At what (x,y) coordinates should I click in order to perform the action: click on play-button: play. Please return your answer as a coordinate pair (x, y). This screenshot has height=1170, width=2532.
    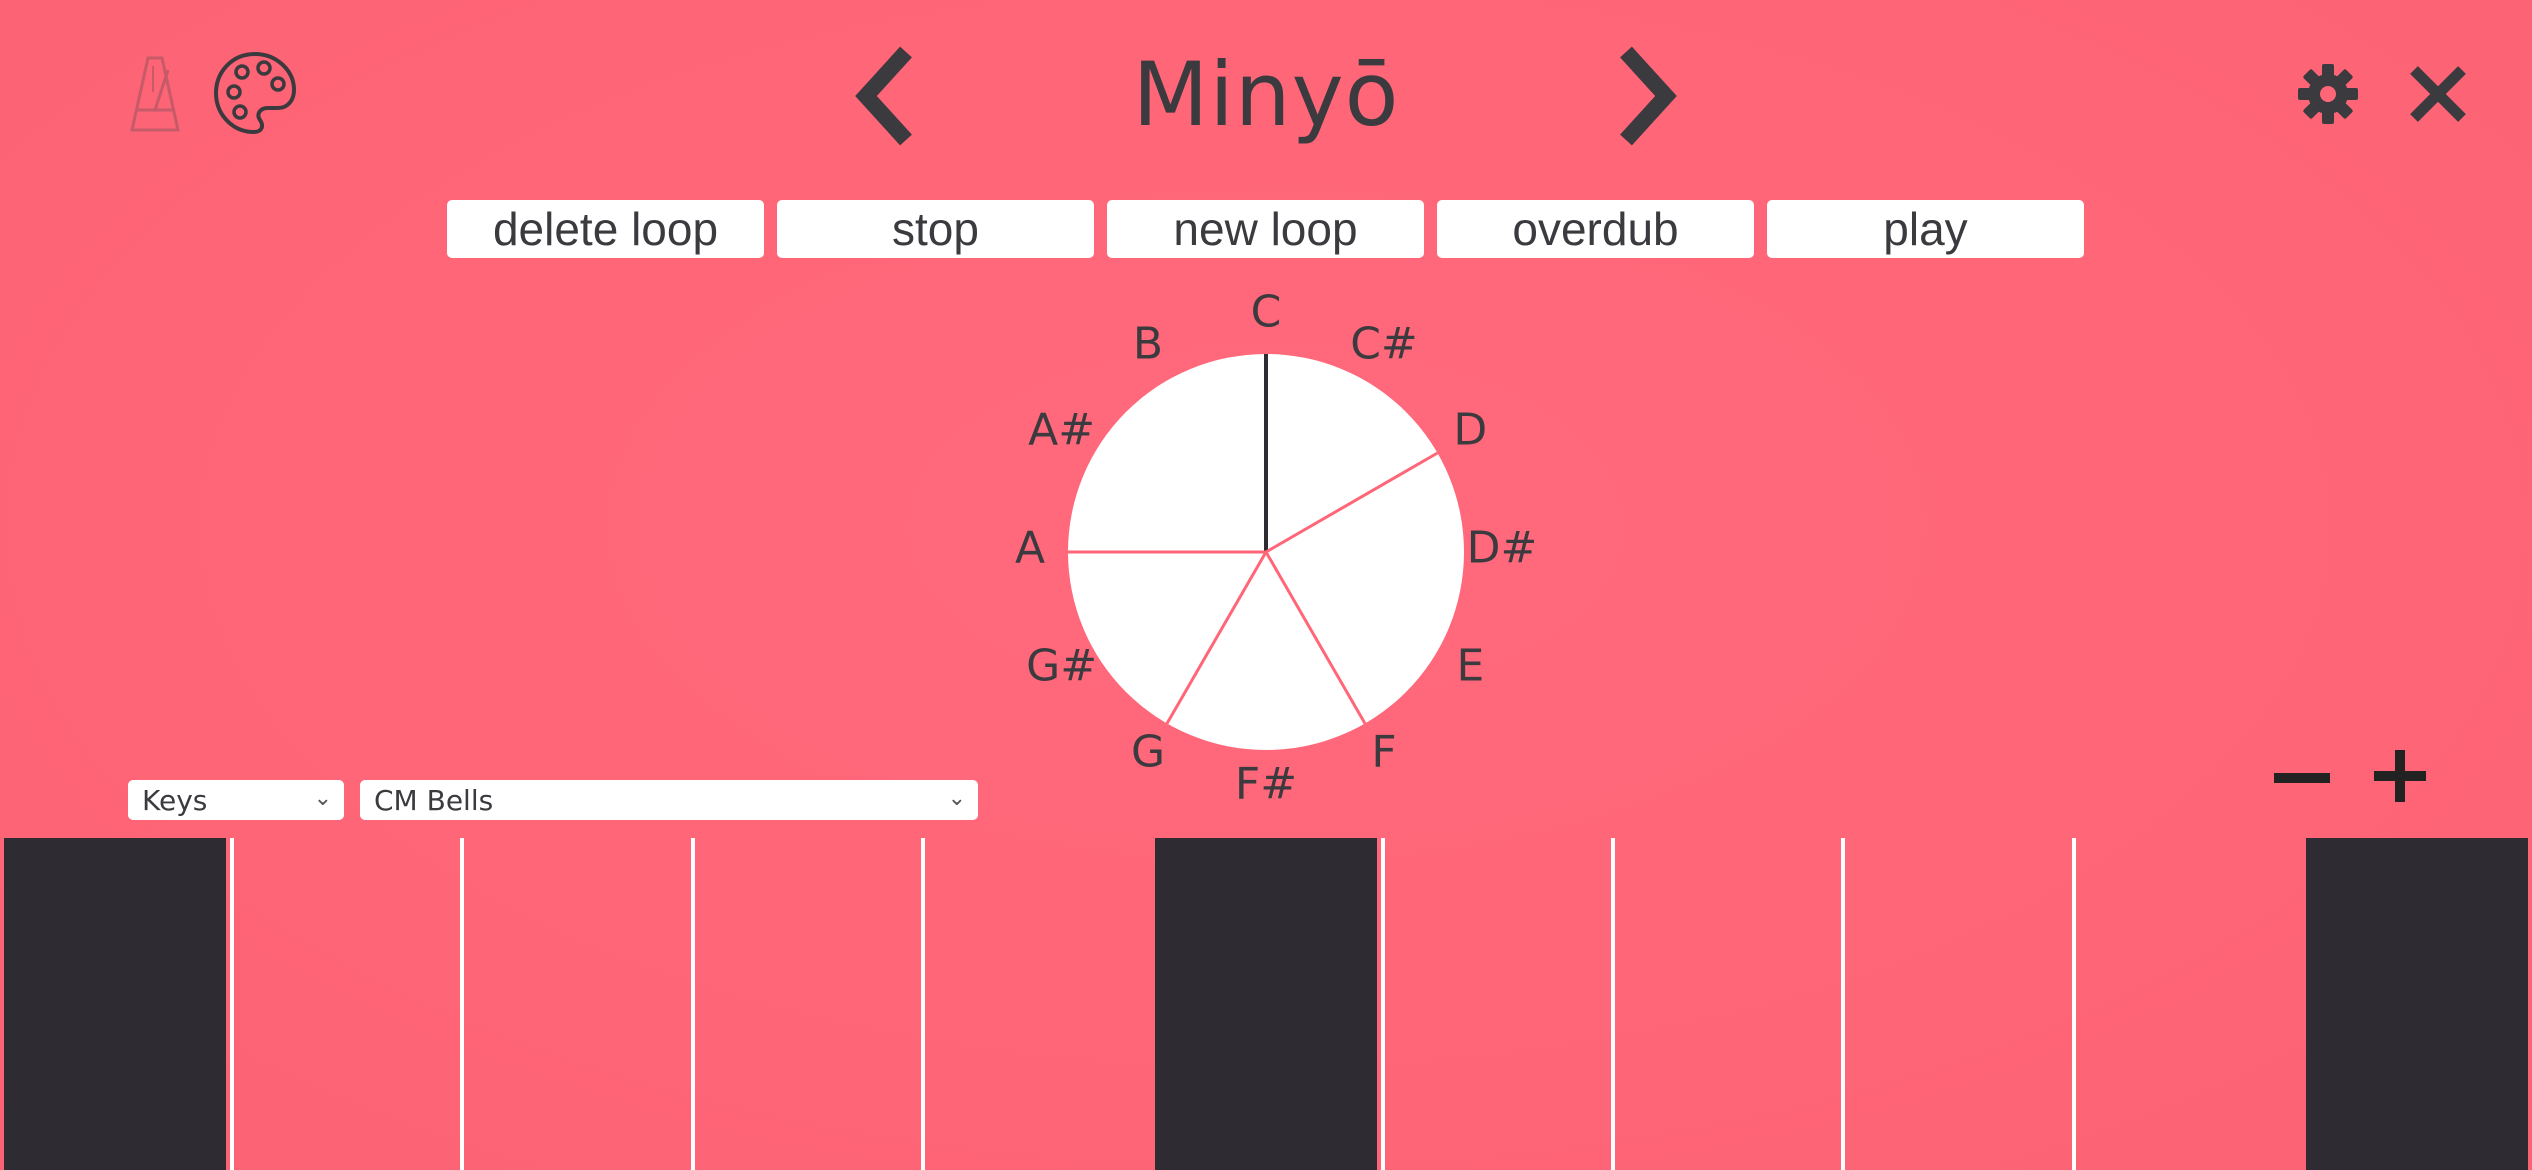
    Looking at the image, I should click on (1925, 229).